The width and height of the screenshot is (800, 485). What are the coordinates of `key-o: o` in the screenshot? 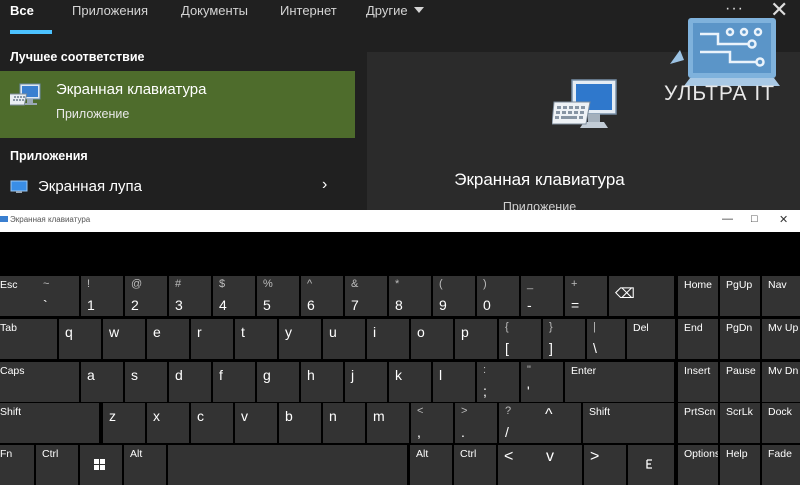 It's located at (432, 339).